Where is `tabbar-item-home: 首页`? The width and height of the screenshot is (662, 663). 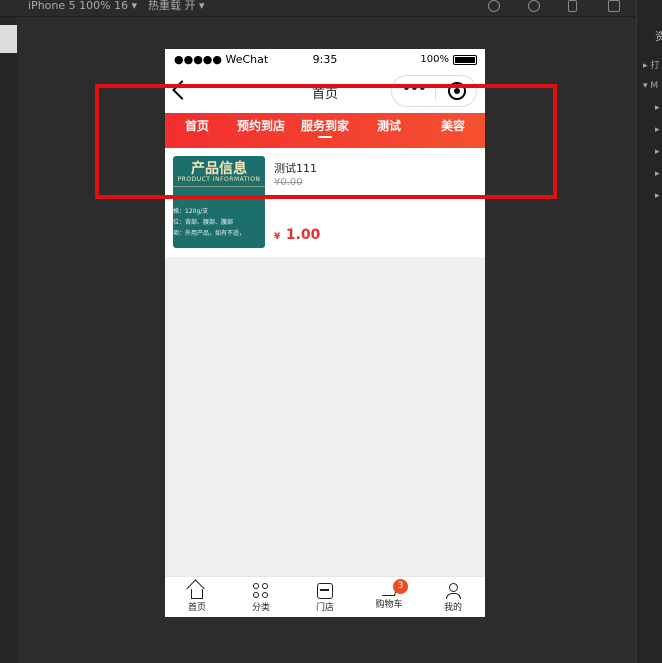
tabbar-item-home: 首页 is located at coordinates (197, 597).